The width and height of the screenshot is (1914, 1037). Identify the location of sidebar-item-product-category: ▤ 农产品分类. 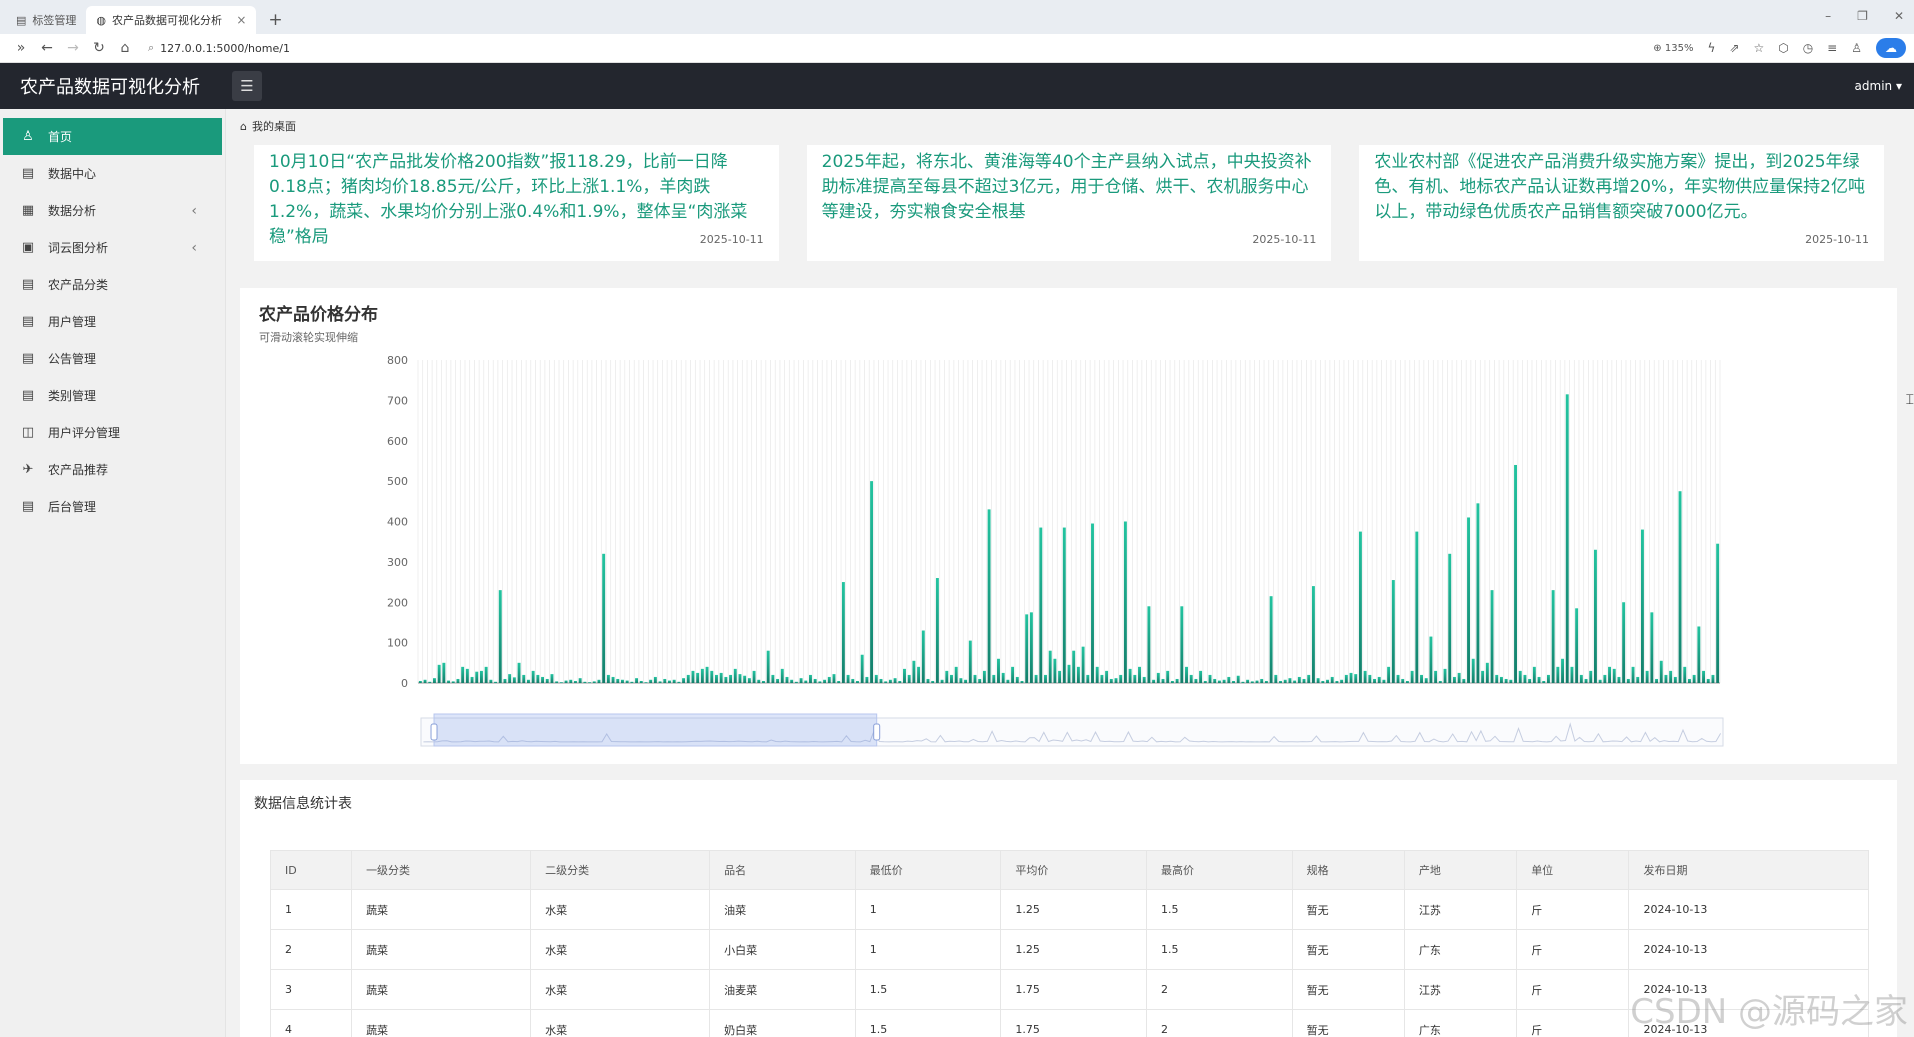
(112, 284).